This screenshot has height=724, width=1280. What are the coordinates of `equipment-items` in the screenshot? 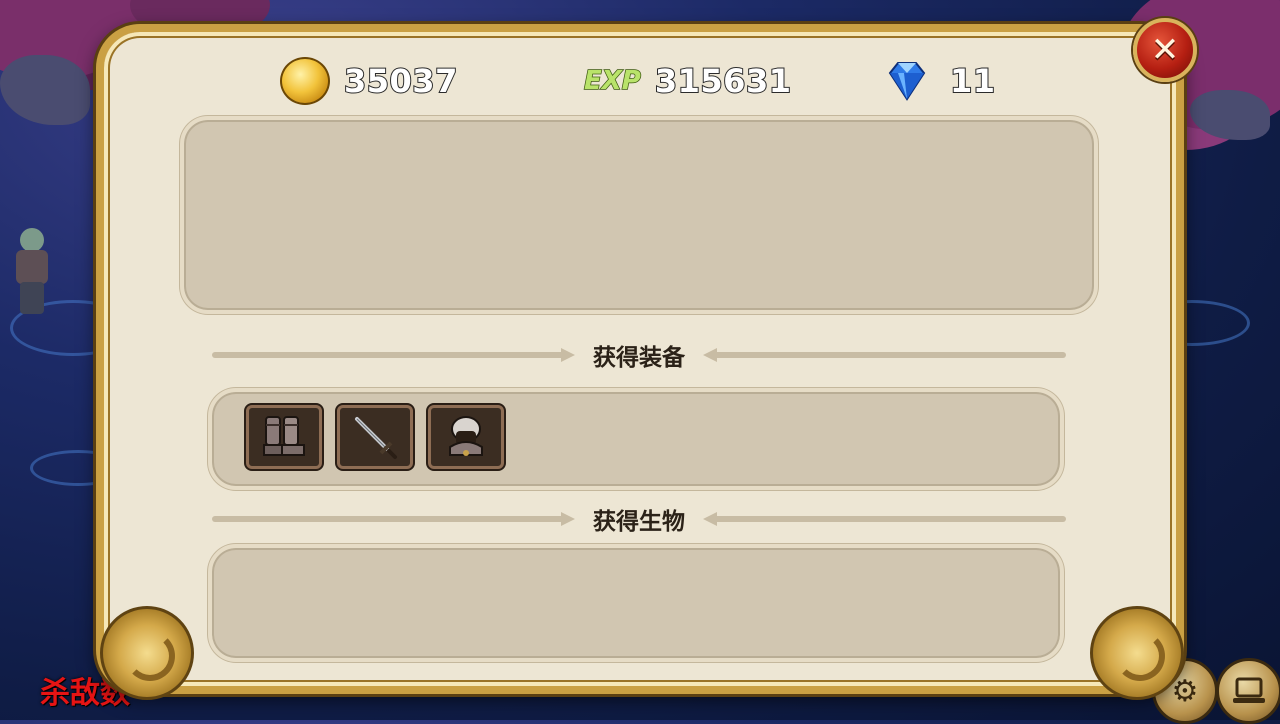 It's located at (375, 437).